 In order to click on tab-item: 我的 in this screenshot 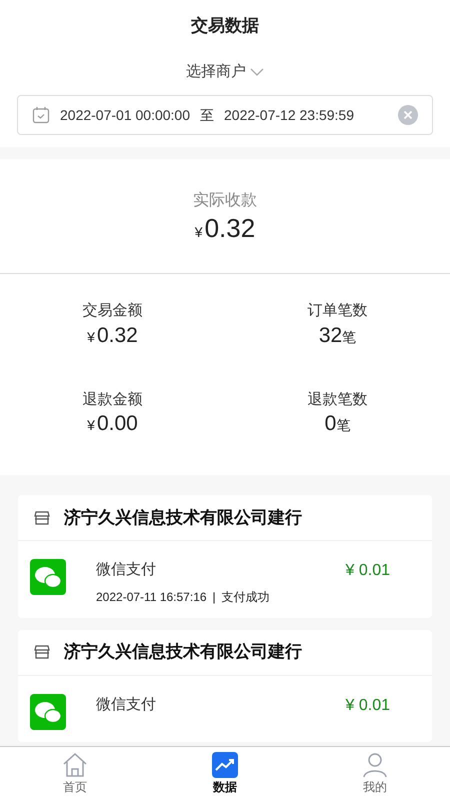, I will do `click(375, 773)`.